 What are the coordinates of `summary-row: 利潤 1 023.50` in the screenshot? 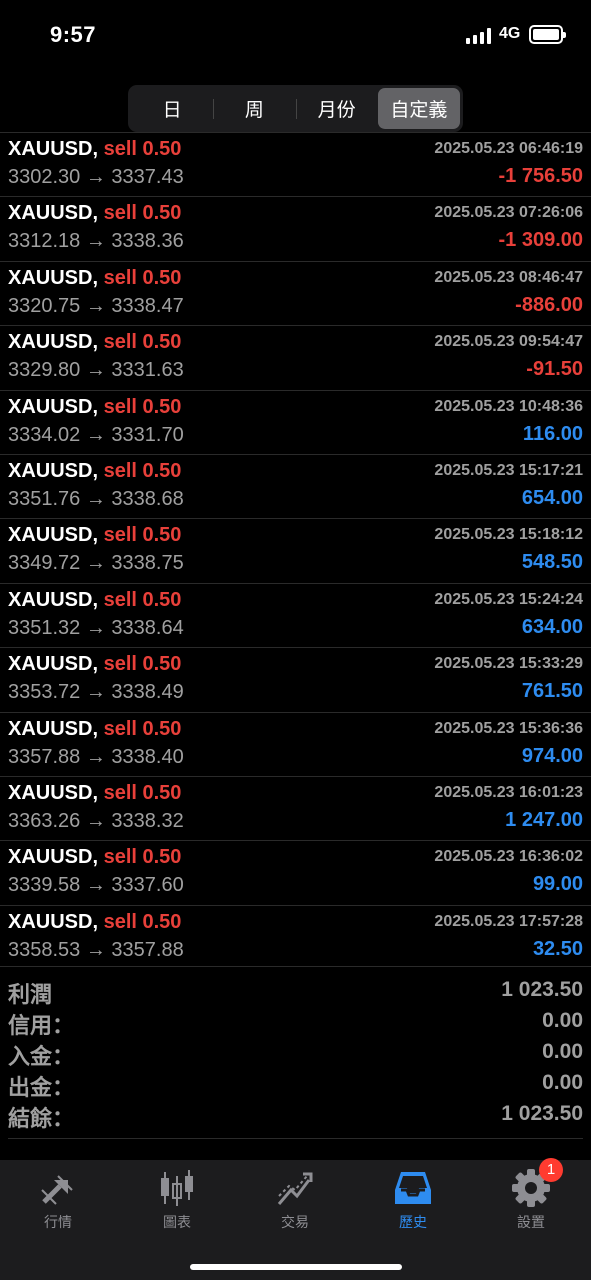 It's located at (295, 992).